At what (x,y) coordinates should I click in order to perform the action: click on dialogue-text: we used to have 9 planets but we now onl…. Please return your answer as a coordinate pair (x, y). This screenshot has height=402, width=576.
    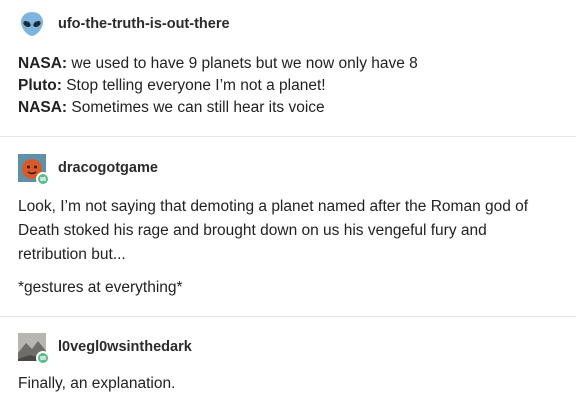
    Looking at the image, I should click on (242, 63).